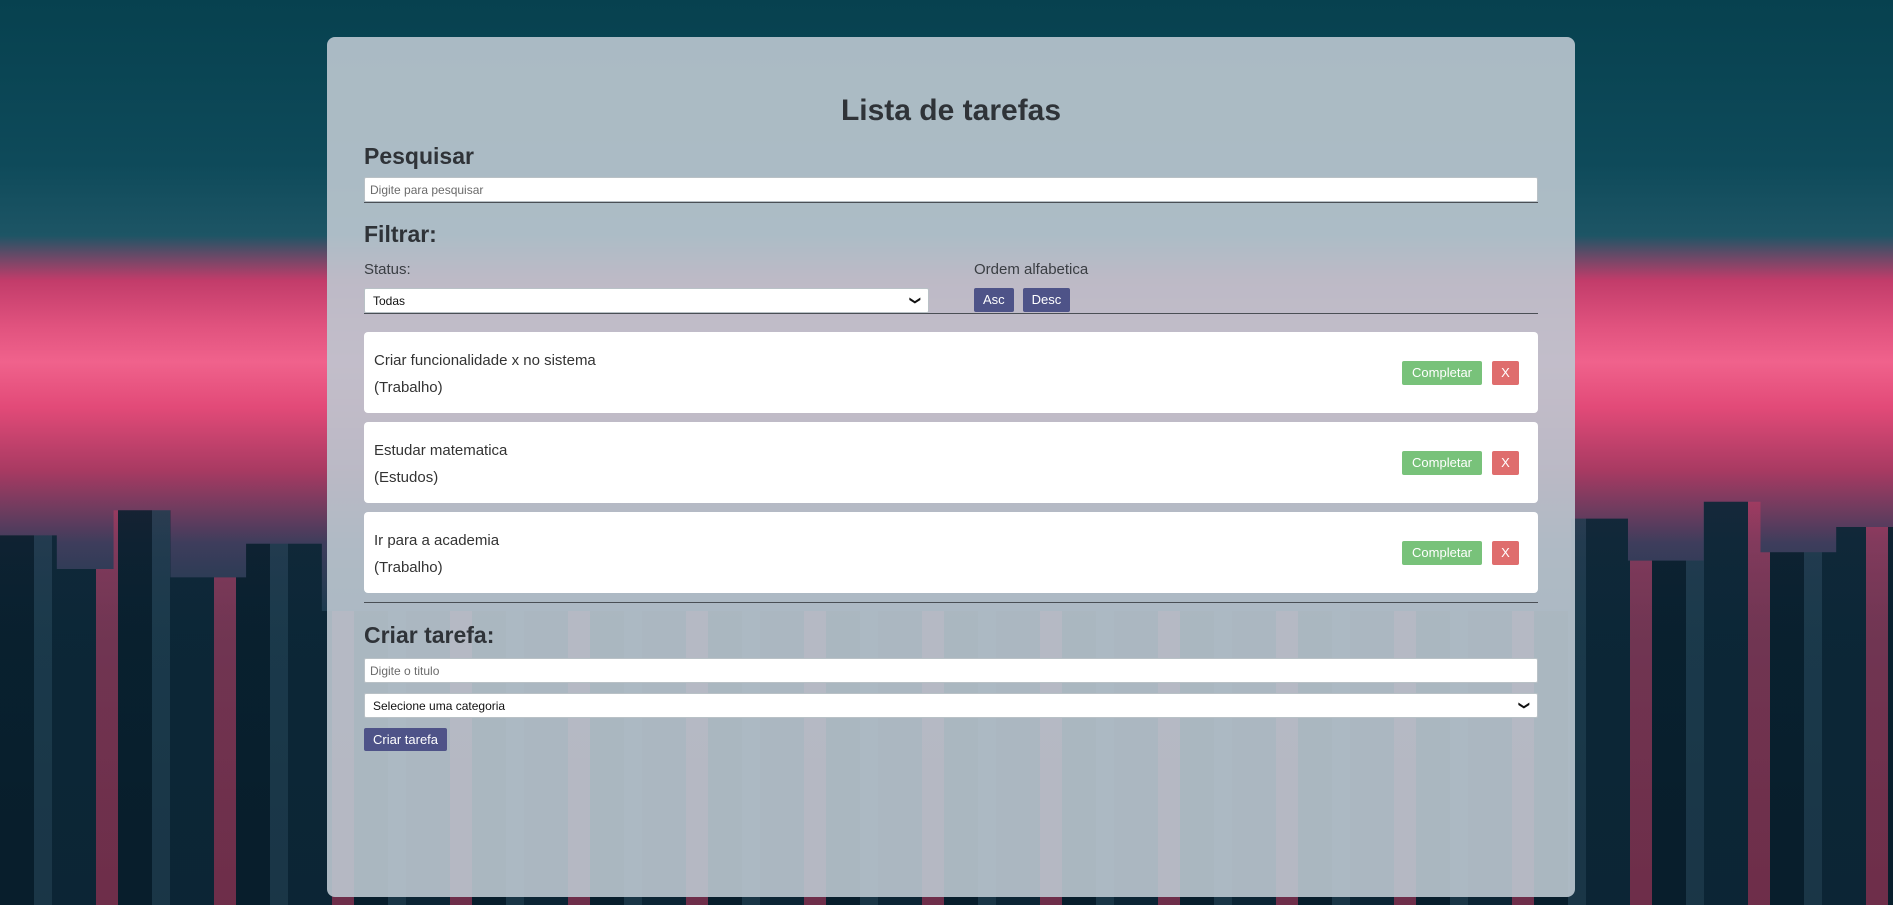  What do you see at coordinates (646, 287) in the screenshot?
I see `status-filter: Status: Todas ❯` at bounding box center [646, 287].